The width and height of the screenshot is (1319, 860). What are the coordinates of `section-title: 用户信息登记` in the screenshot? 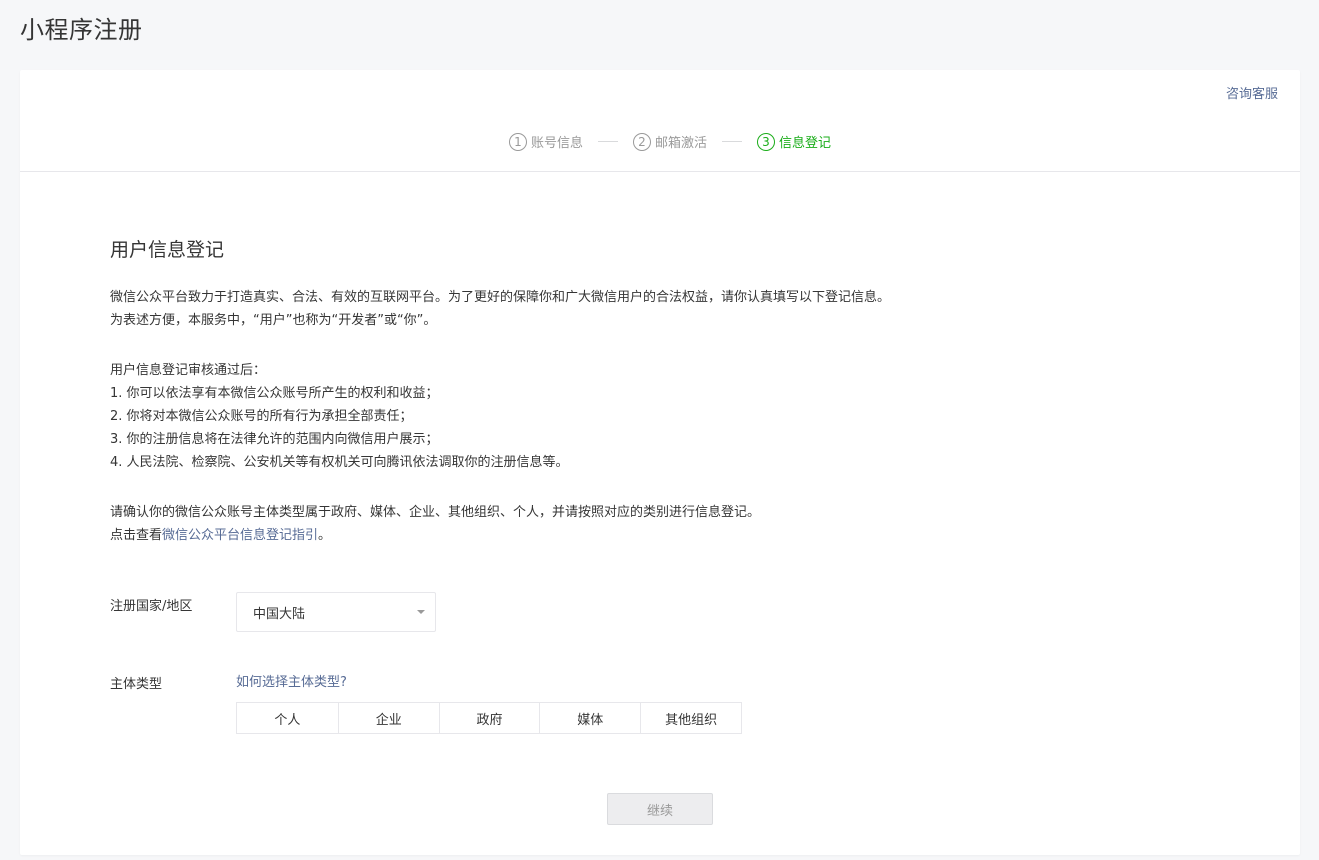 It's located at (167, 250).